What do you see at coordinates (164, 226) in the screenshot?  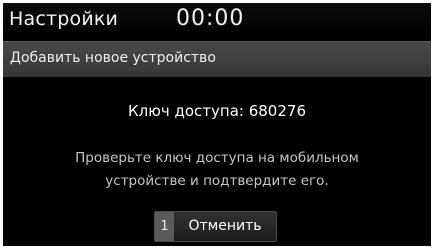 I see `button-index-badge: 1` at bounding box center [164, 226].